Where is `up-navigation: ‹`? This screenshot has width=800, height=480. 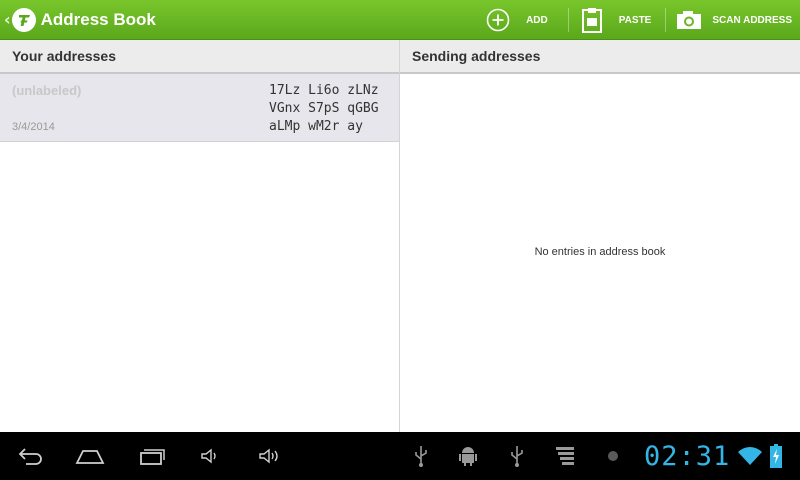 up-navigation: ‹ is located at coordinates (18, 20).